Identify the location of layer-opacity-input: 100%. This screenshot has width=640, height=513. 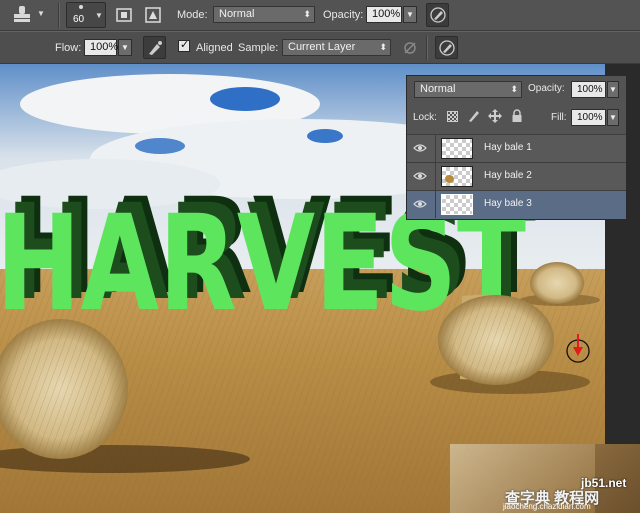
(588, 89).